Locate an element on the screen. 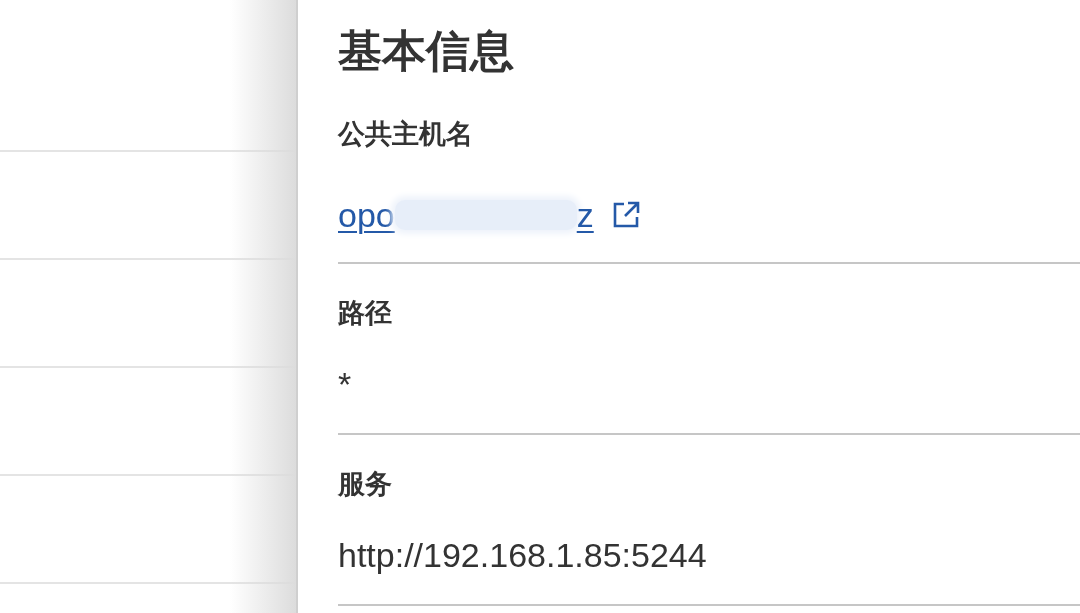 This screenshot has width=1080, height=613. hostname-link: opo z is located at coordinates (466, 215).